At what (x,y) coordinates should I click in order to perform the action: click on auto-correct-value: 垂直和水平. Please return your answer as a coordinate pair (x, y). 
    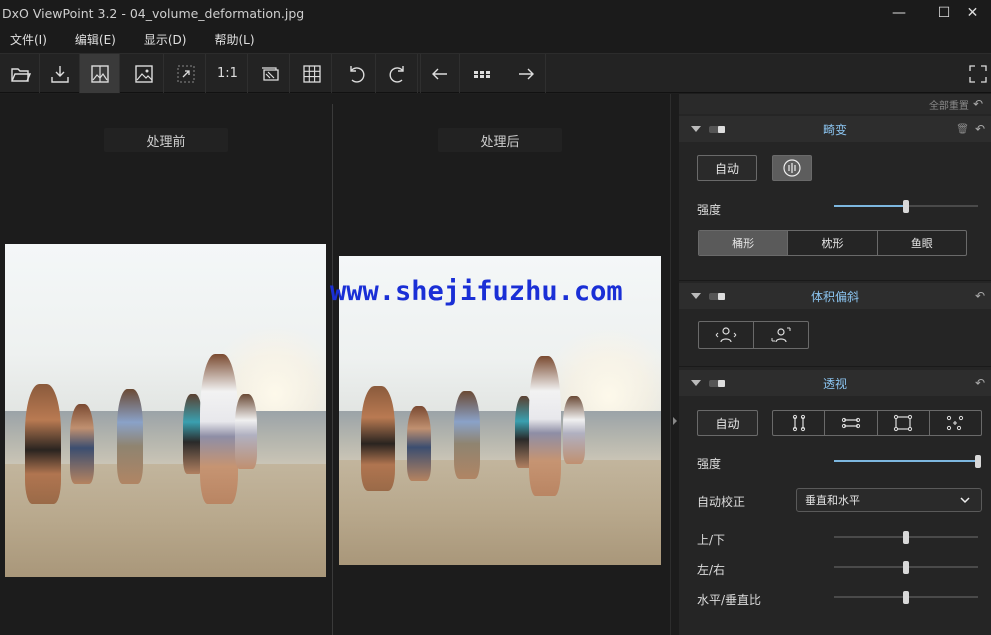
    Looking at the image, I should click on (832, 500).